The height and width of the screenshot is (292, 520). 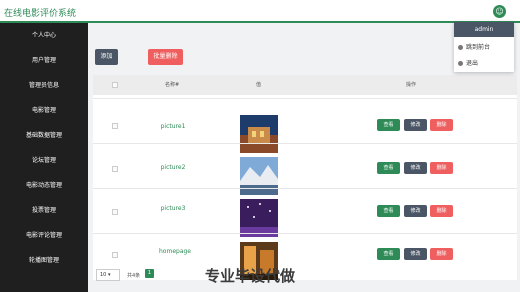 What do you see at coordinates (305, 212) in the screenshot?
I see `table-row: picture3 查看 修改 删除` at bounding box center [305, 212].